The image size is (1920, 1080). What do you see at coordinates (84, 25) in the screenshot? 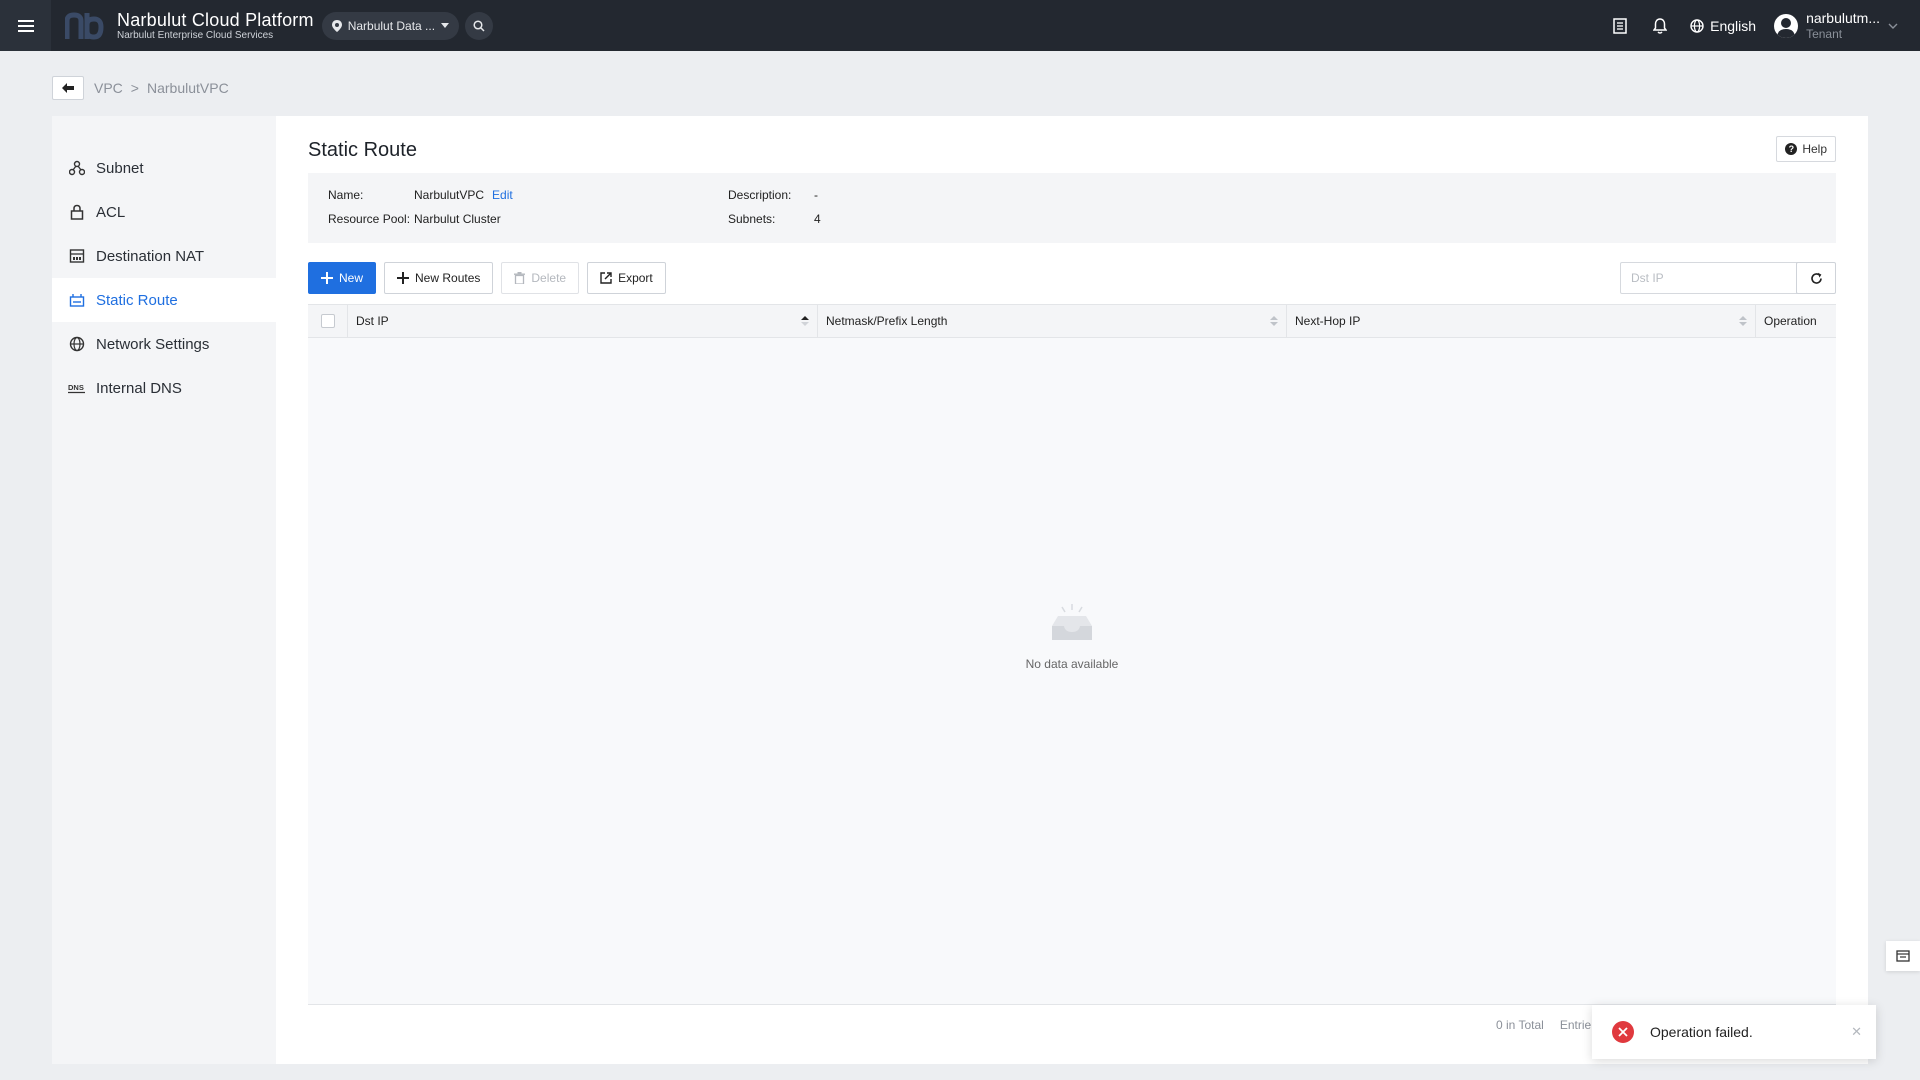
I see `narbulut-logo` at bounding box center [84, 25].